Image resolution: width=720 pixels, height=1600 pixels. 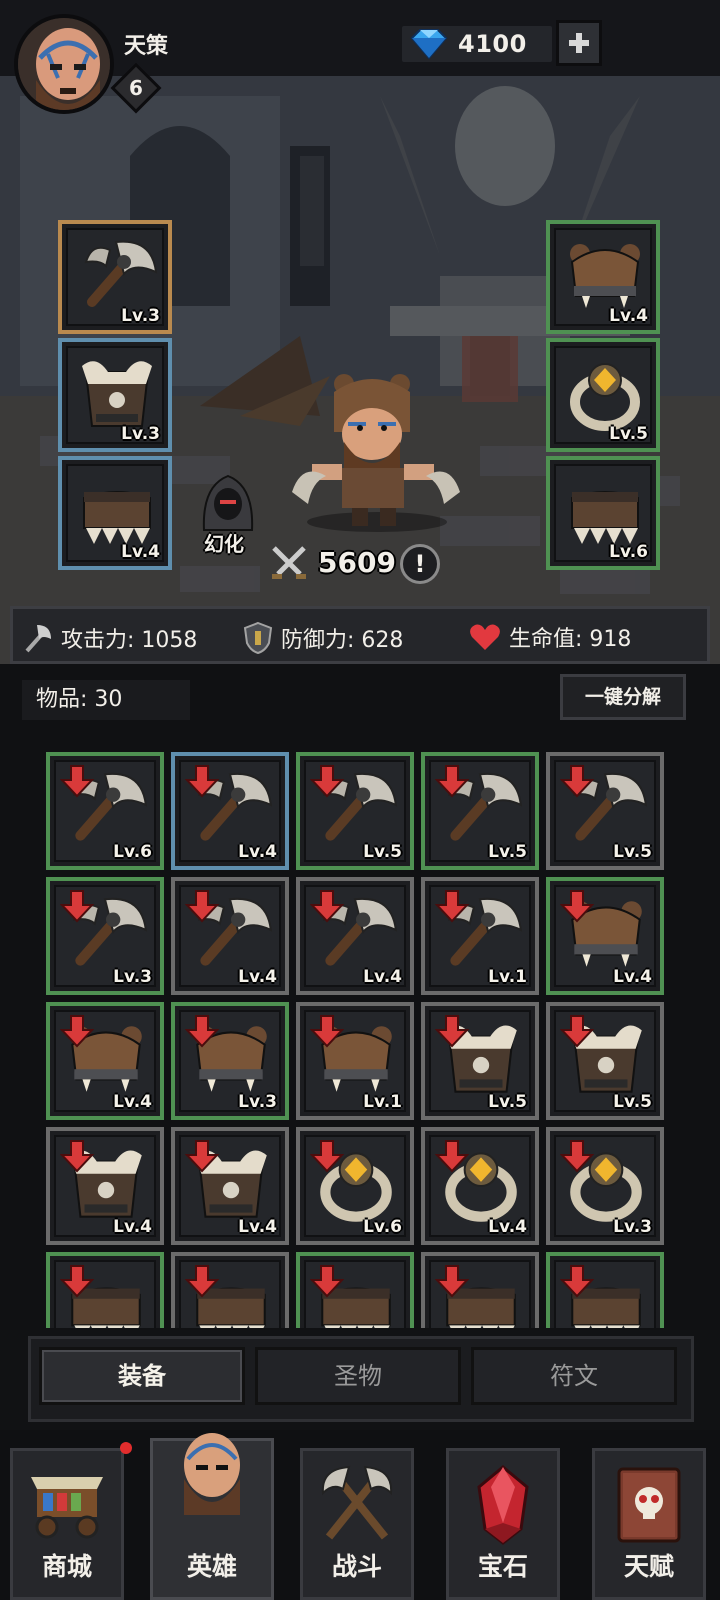 What do you see at coordinates (224, 542) in the screenshot?
I see `transform-label: 幻化` at bounding box center [224, 542].